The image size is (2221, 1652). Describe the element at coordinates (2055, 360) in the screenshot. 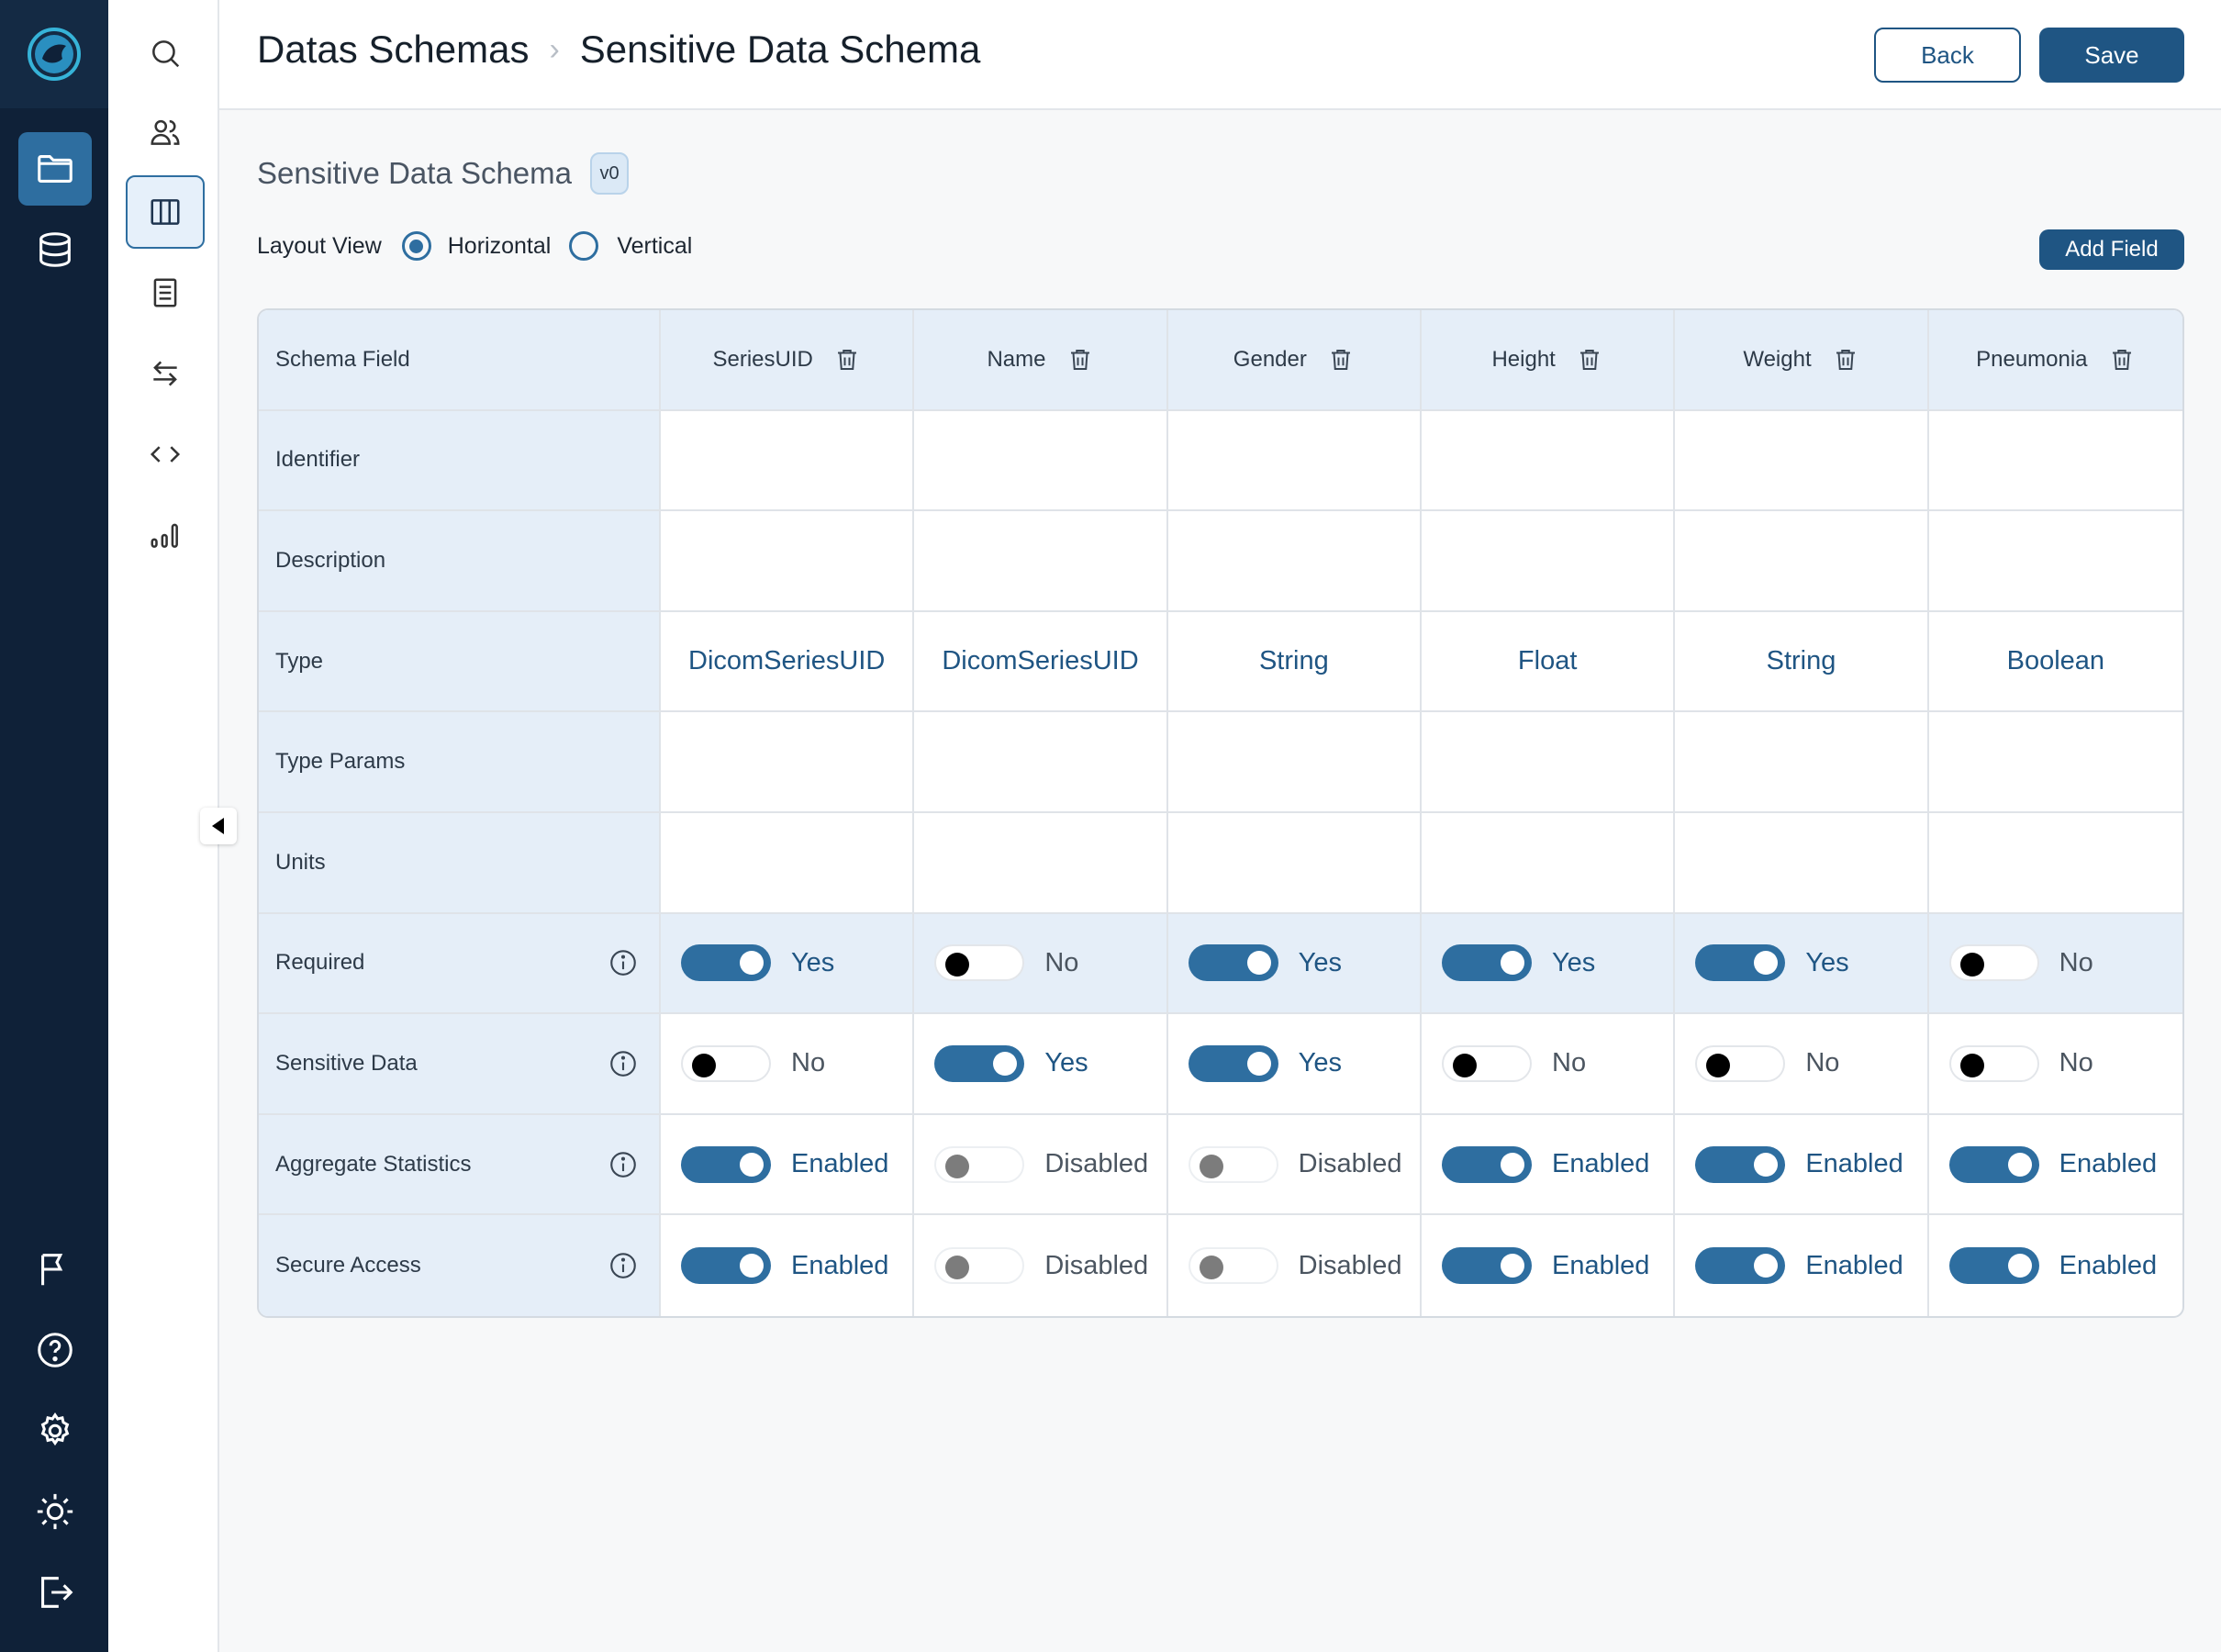

I see `column-header: Pneumonia` at that location.